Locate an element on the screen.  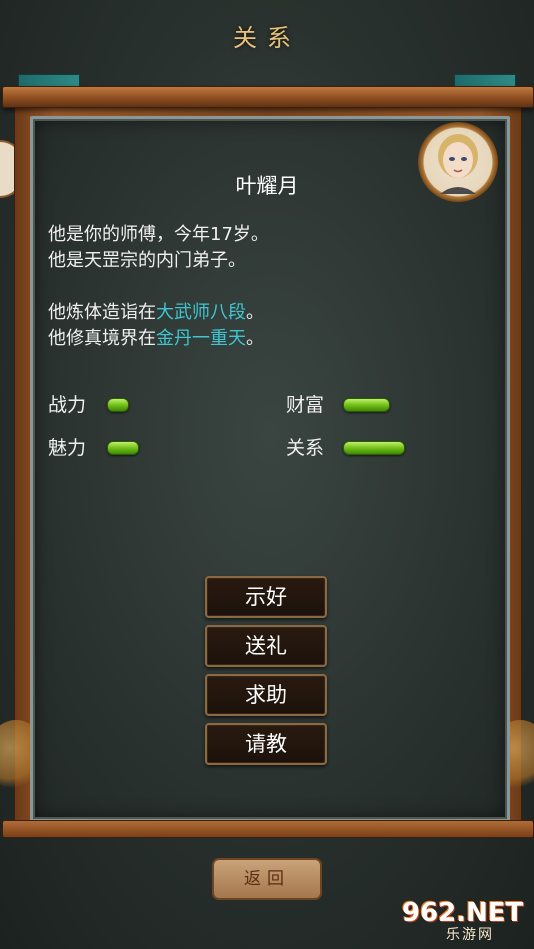
description-line-2: 他是天罡宗的内门弟子。 is located at coordinates (147, 260).